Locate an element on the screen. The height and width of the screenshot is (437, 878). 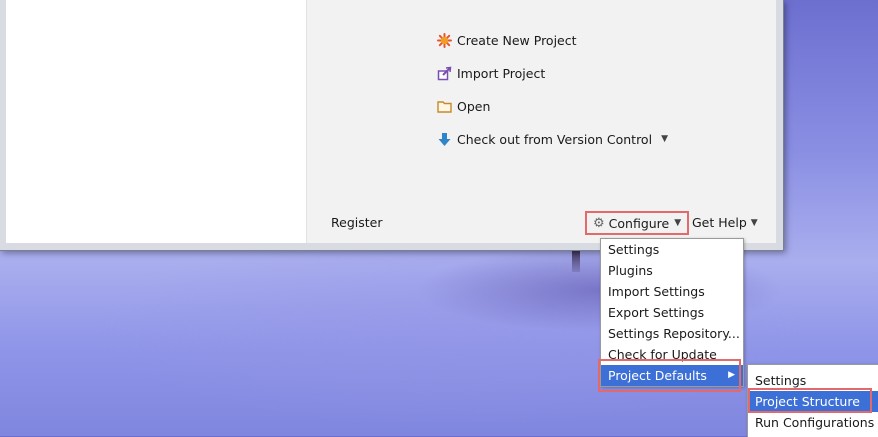
menu-item-export-settings: Export Settings is located at coordinates (672, 312).